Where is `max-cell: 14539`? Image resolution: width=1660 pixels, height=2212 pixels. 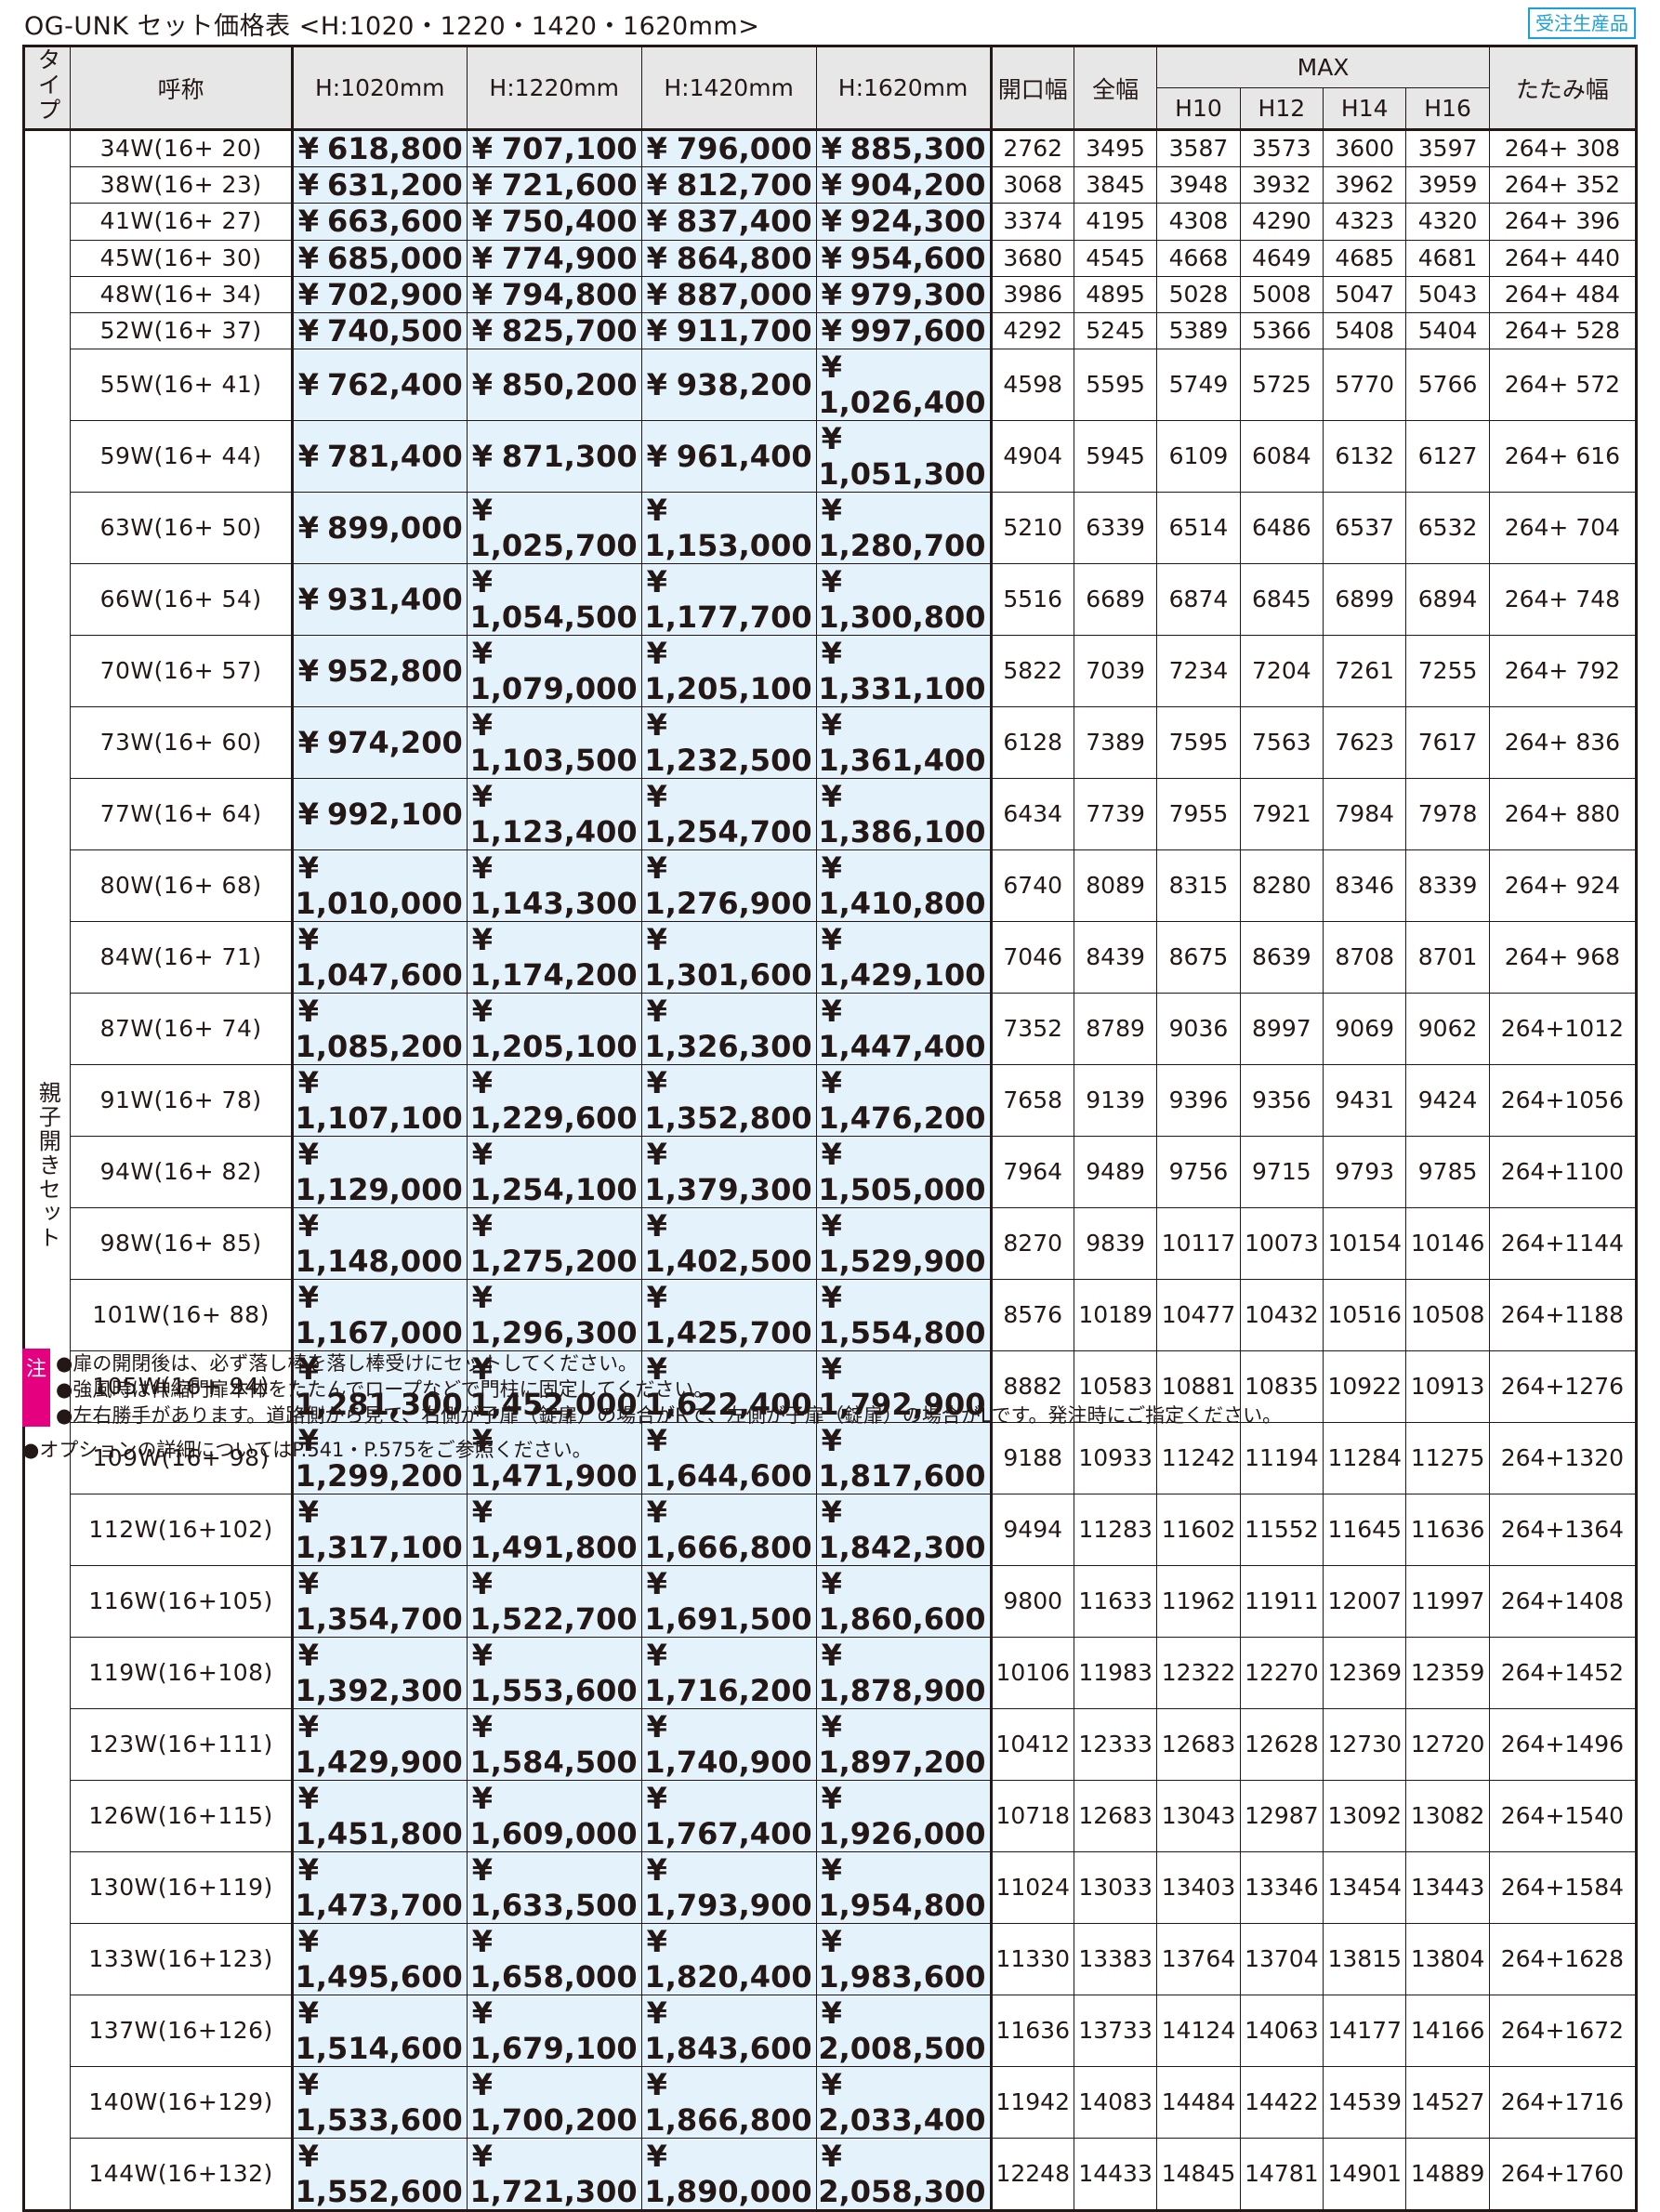 max-cell: 14539 is located at coordinates (1365, 2103).